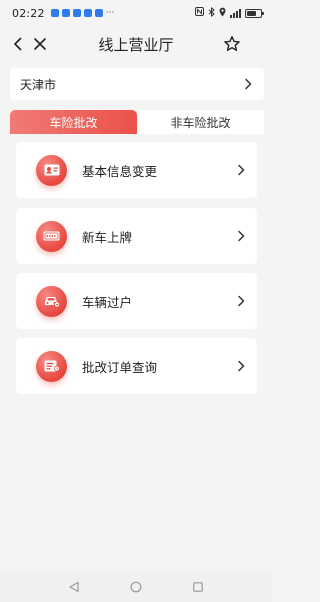 This screenshot has height=602, width=320. What do you see at coordinates (222, 13) in the screenshot?
I see `location-icon` at bounding box center [222, 13].